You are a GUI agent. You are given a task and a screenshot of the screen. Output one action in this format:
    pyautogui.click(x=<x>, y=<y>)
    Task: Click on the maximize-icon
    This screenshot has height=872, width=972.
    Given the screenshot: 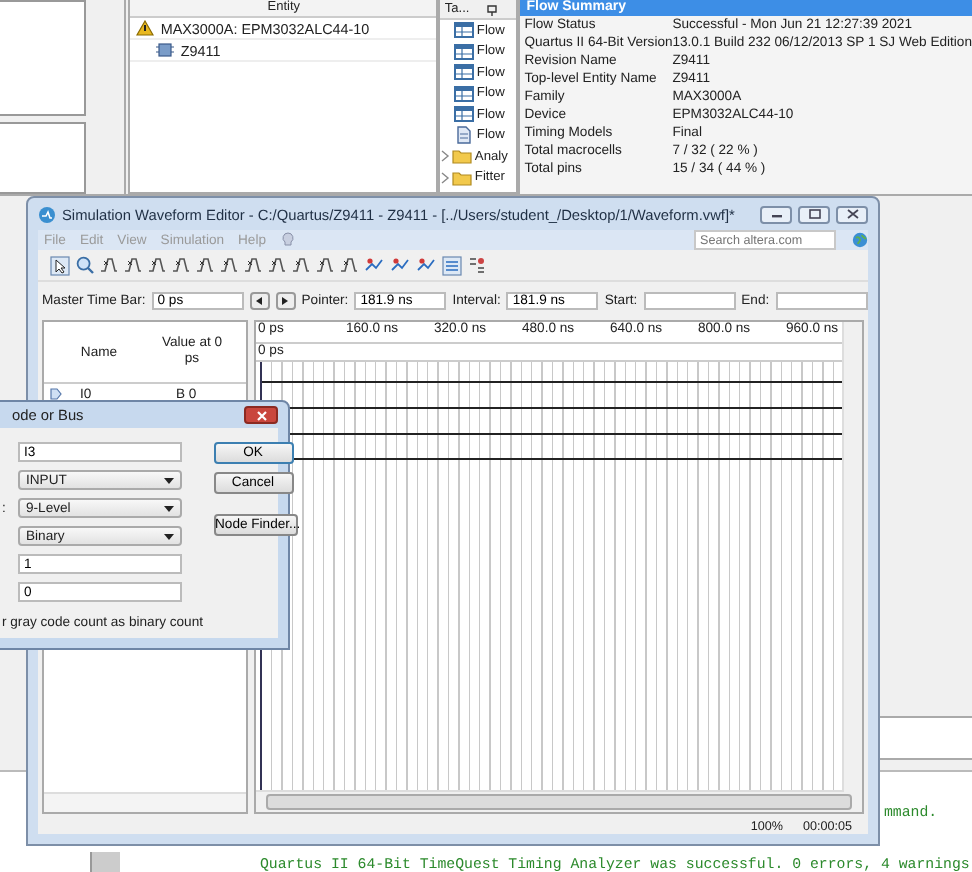 What is the action you would take?
    pyautogui.click(x=814, y=214)
    